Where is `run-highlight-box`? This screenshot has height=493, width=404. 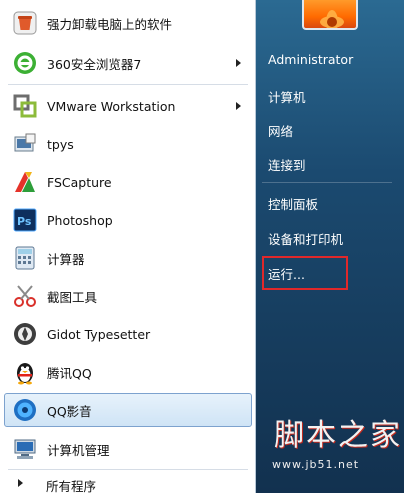
run-highlight-box is located at coordinates (305, 273).